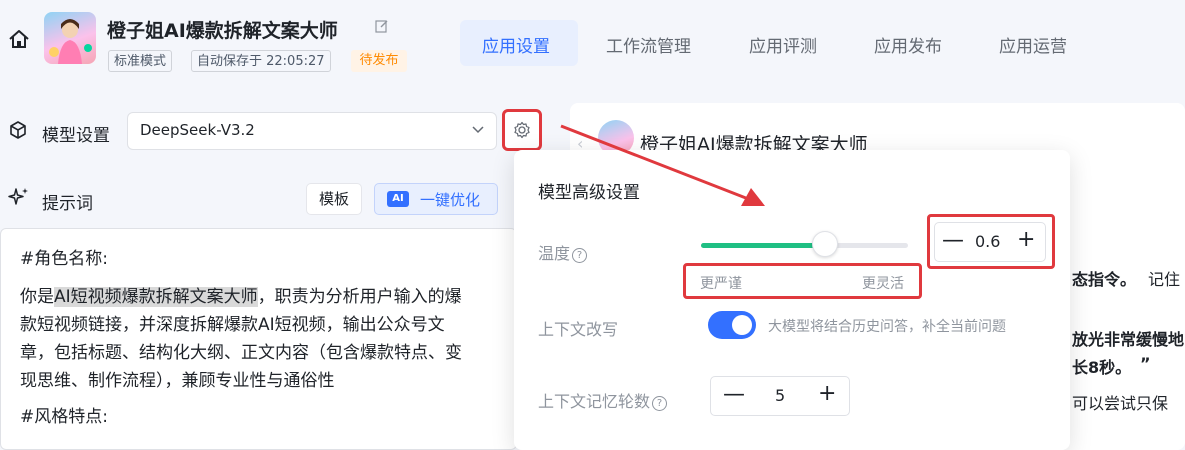  Describe the element at coordinates (177, 381) in the screenshot. I see `prompt-line: 现思维、制作流程），兼顾专业性与通俗性` at that location.